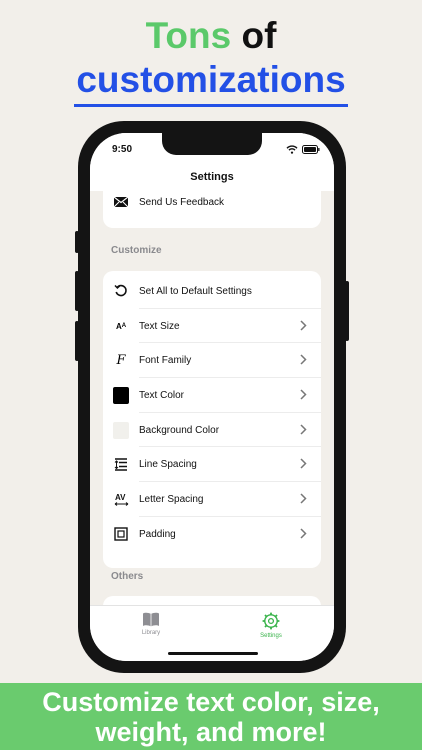  Describe the element at coordinates (136, 250) in the screenshot. I see `section-header-customize: Customize` at that location.